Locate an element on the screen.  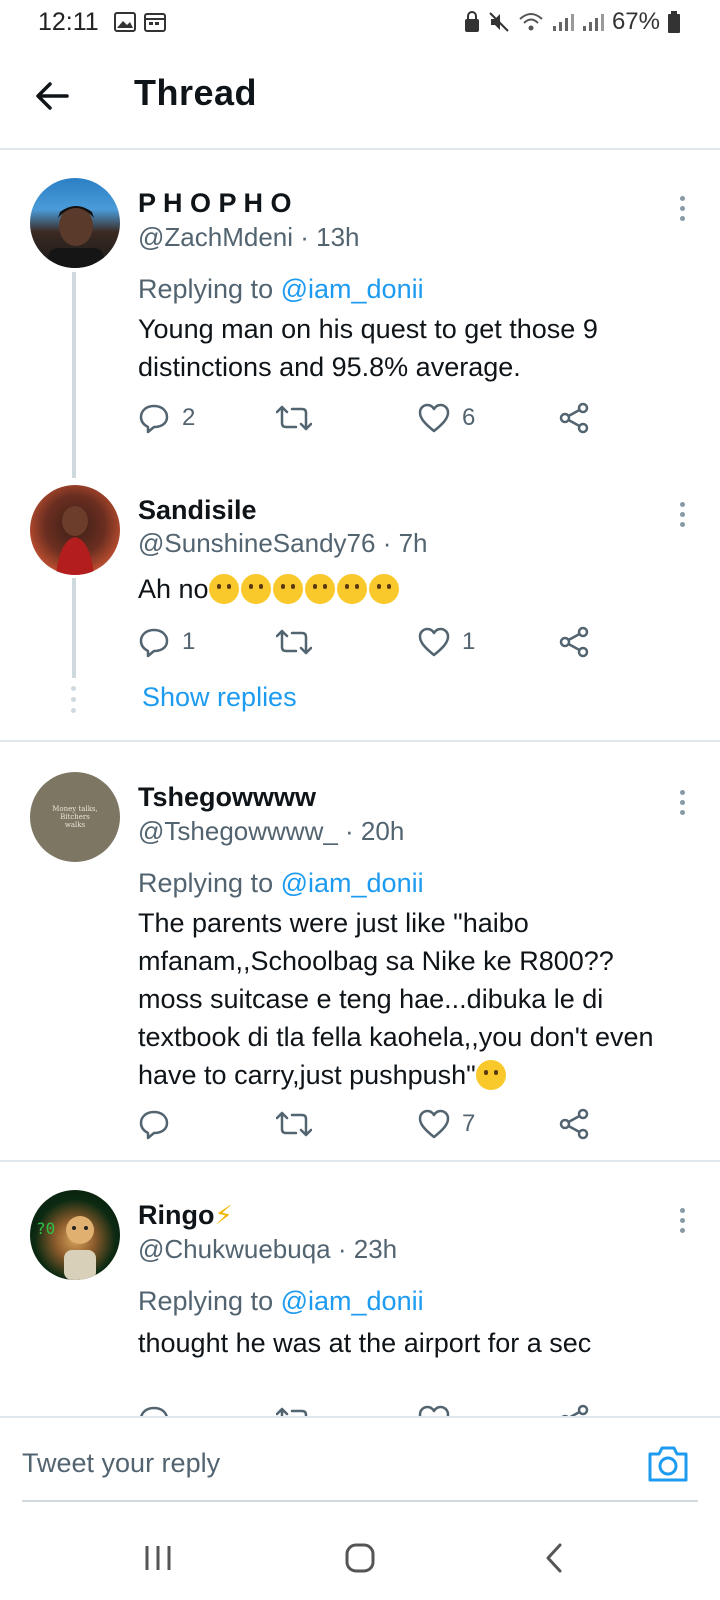
recent-apps-button is located at coordinates (158, 1558).